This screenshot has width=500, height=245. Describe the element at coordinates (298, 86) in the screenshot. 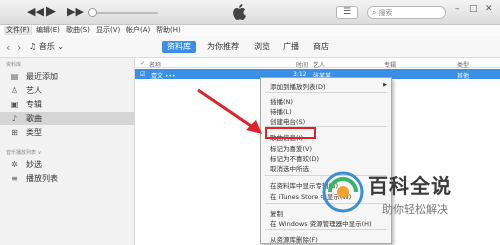

I see `menu-add-to-playlist: 添加到播放列表(D)` at that location.